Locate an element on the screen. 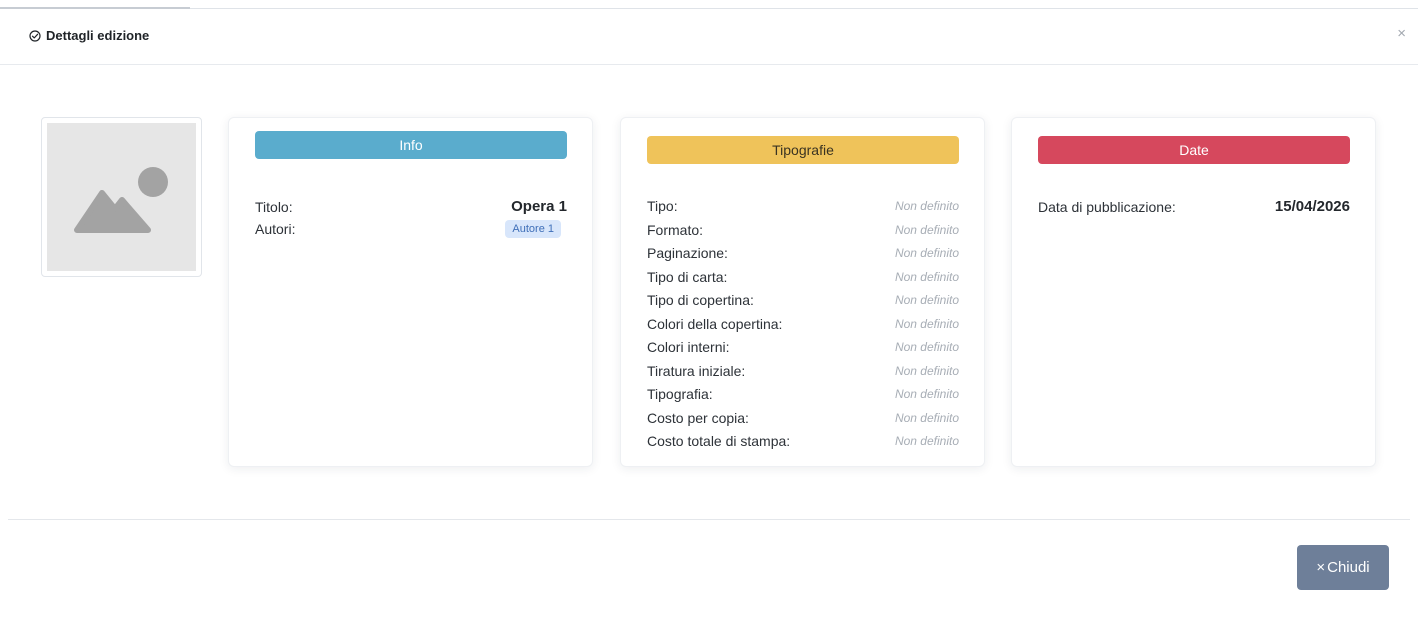 The height and width of the screenshot is (643, 1418). titolo-value: Opera 1 is located at coordinates (539, 206).